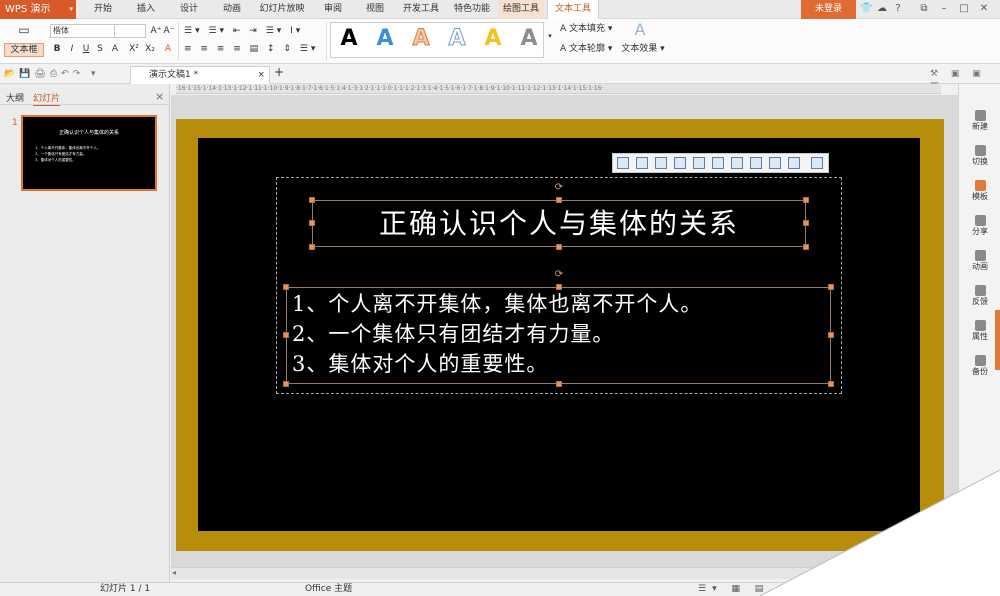  Describe the element at coordinates (817, 163) in the screenshot. I see `align-options-icon` at that location.